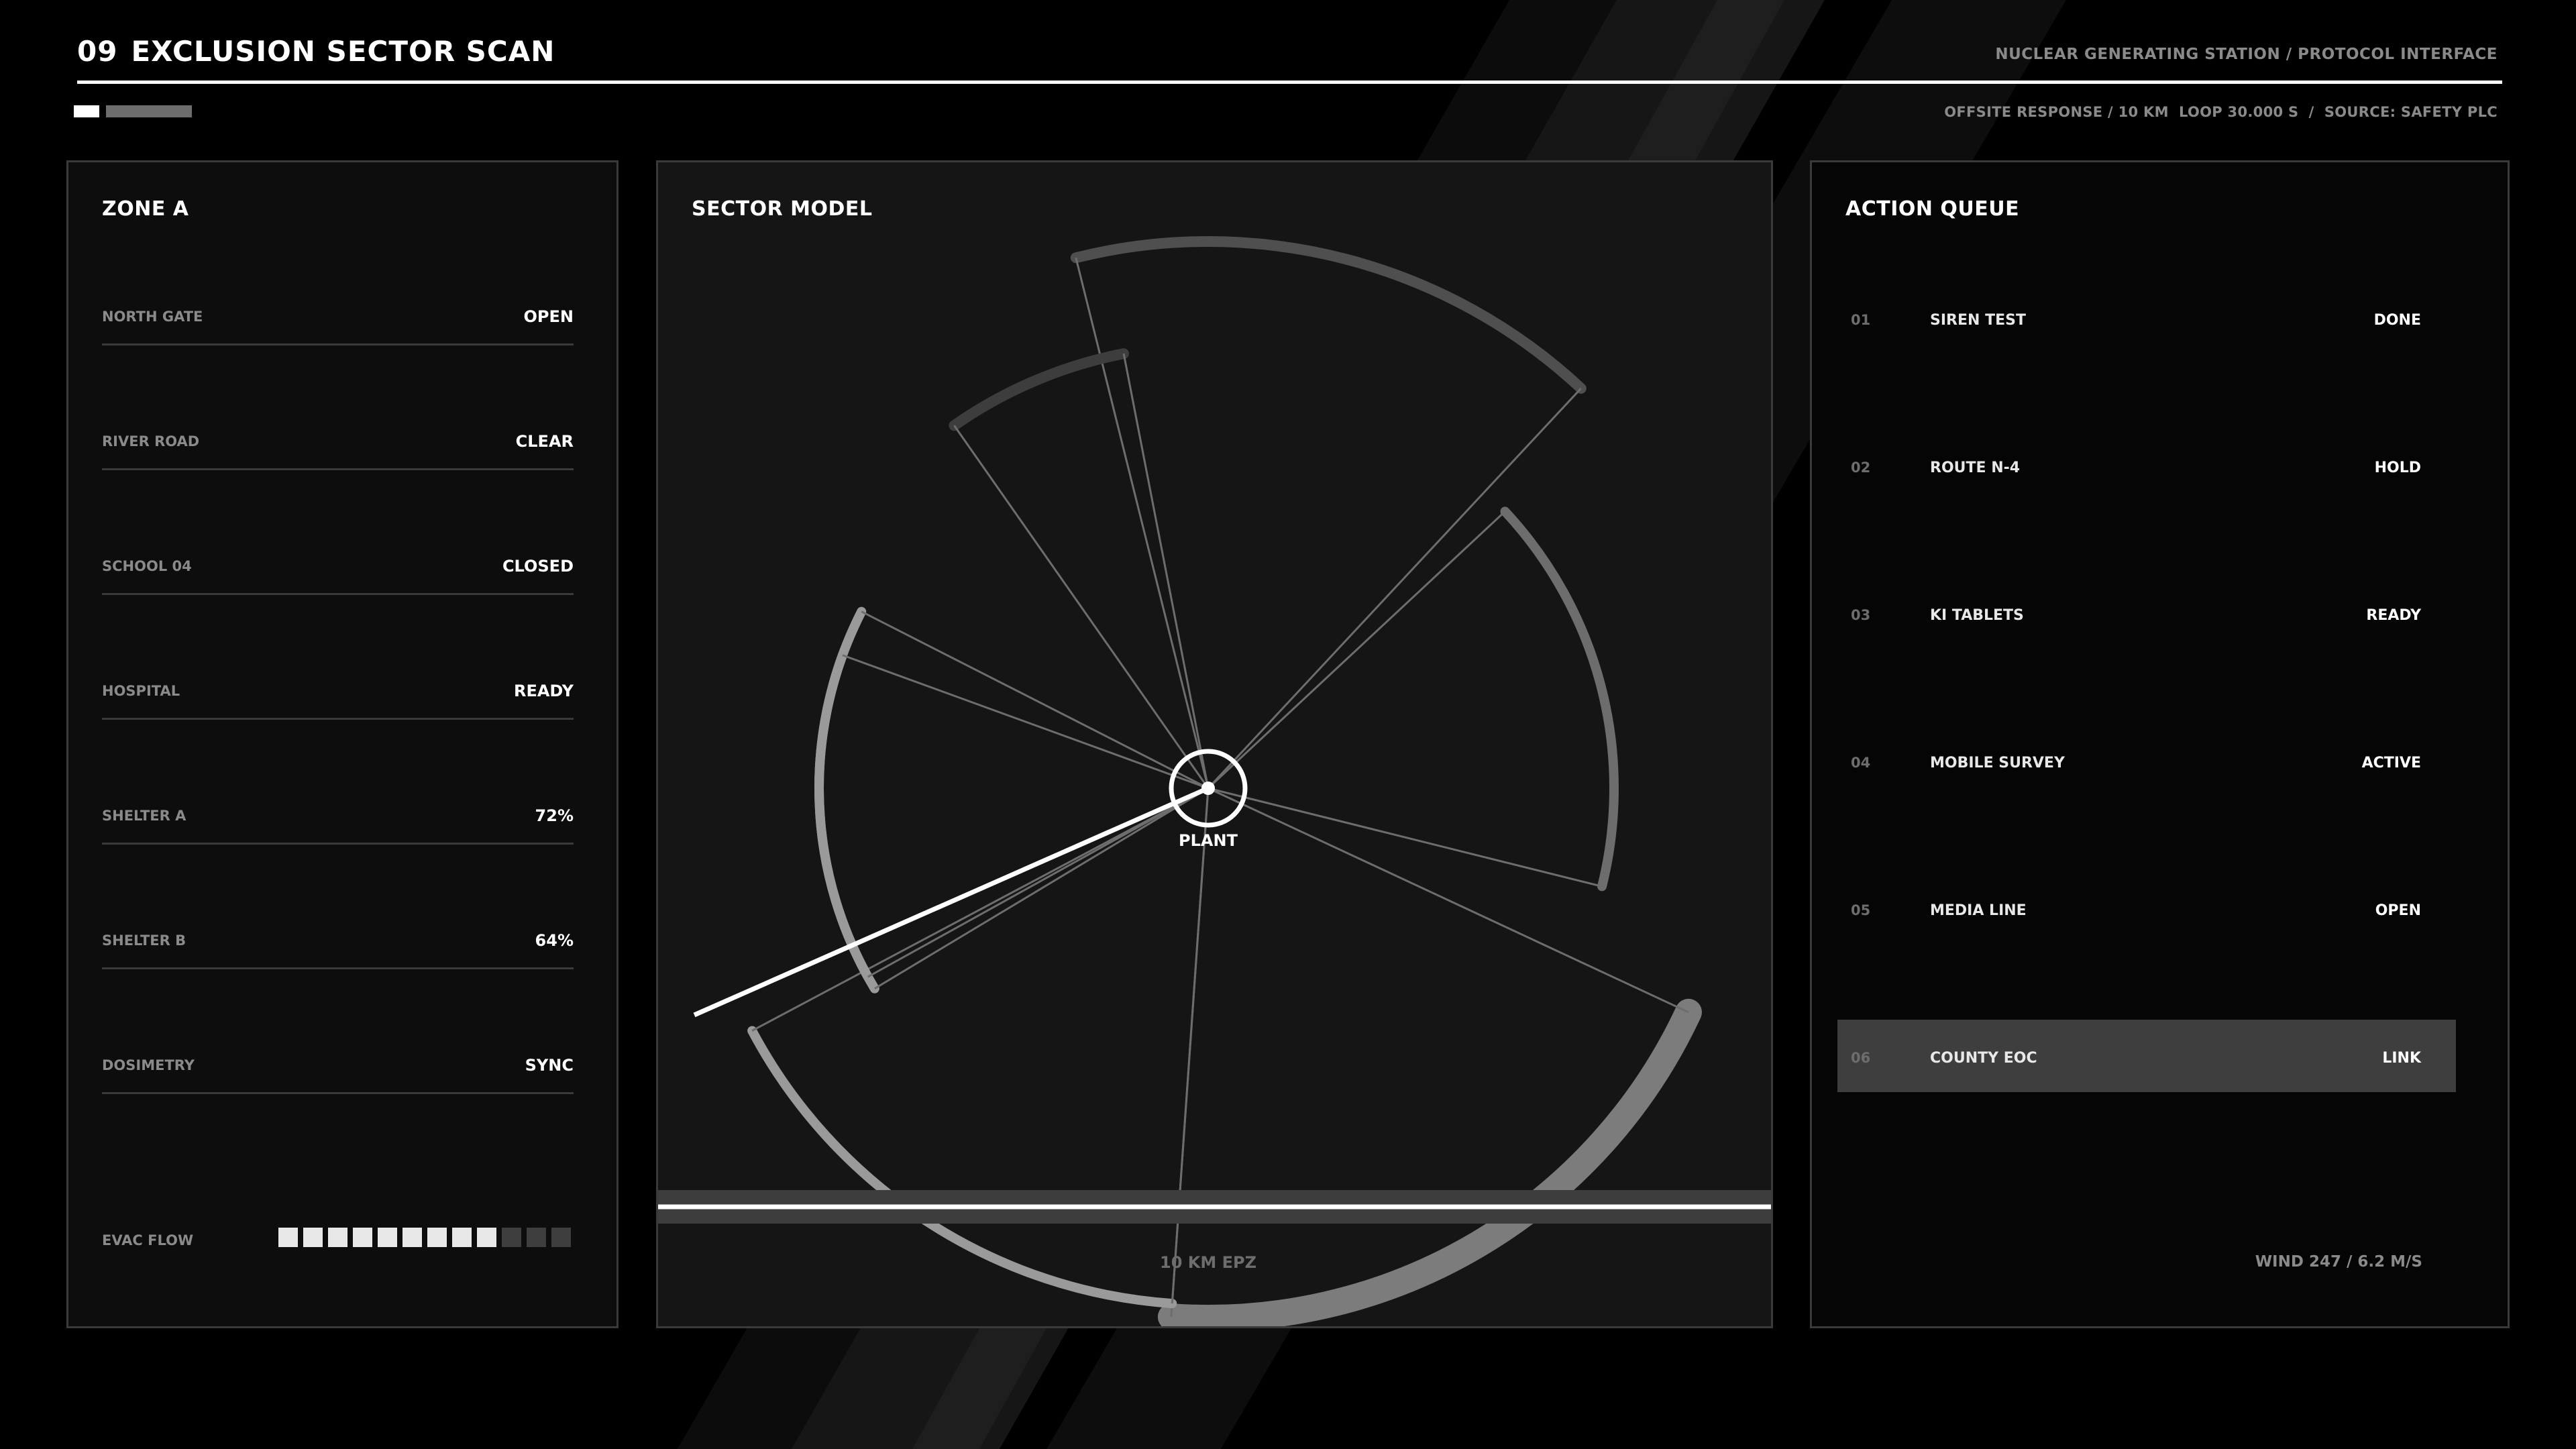  What do you see at coordinates (338, 557) in the screenshot?
I see `zone-row: SCHOOL 04 CLOSED` at bounding box center [338, 557].